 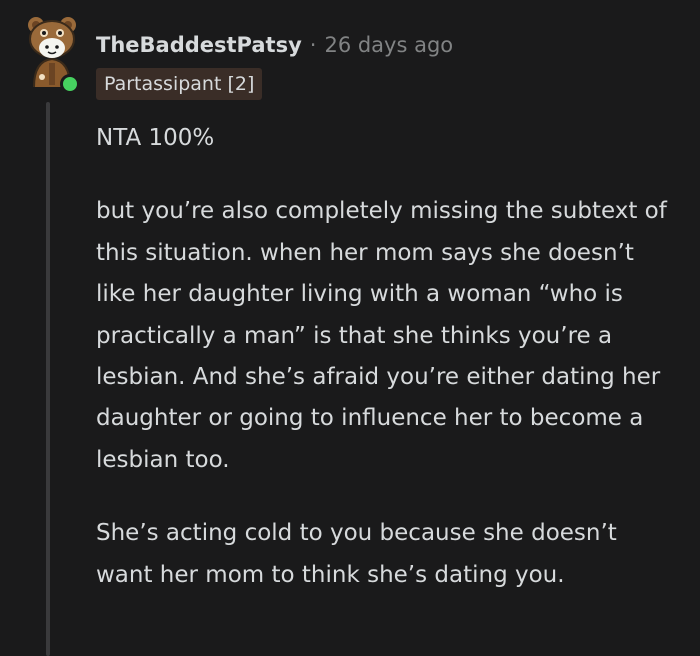 I want to click on comment-paragraph: NTA 100%, so click(x=155, y=138).